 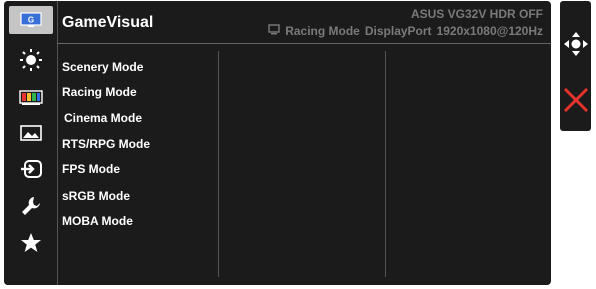 I want to click on status-resolution: 1920x1080@120Hz, so click(x=489, y=31).